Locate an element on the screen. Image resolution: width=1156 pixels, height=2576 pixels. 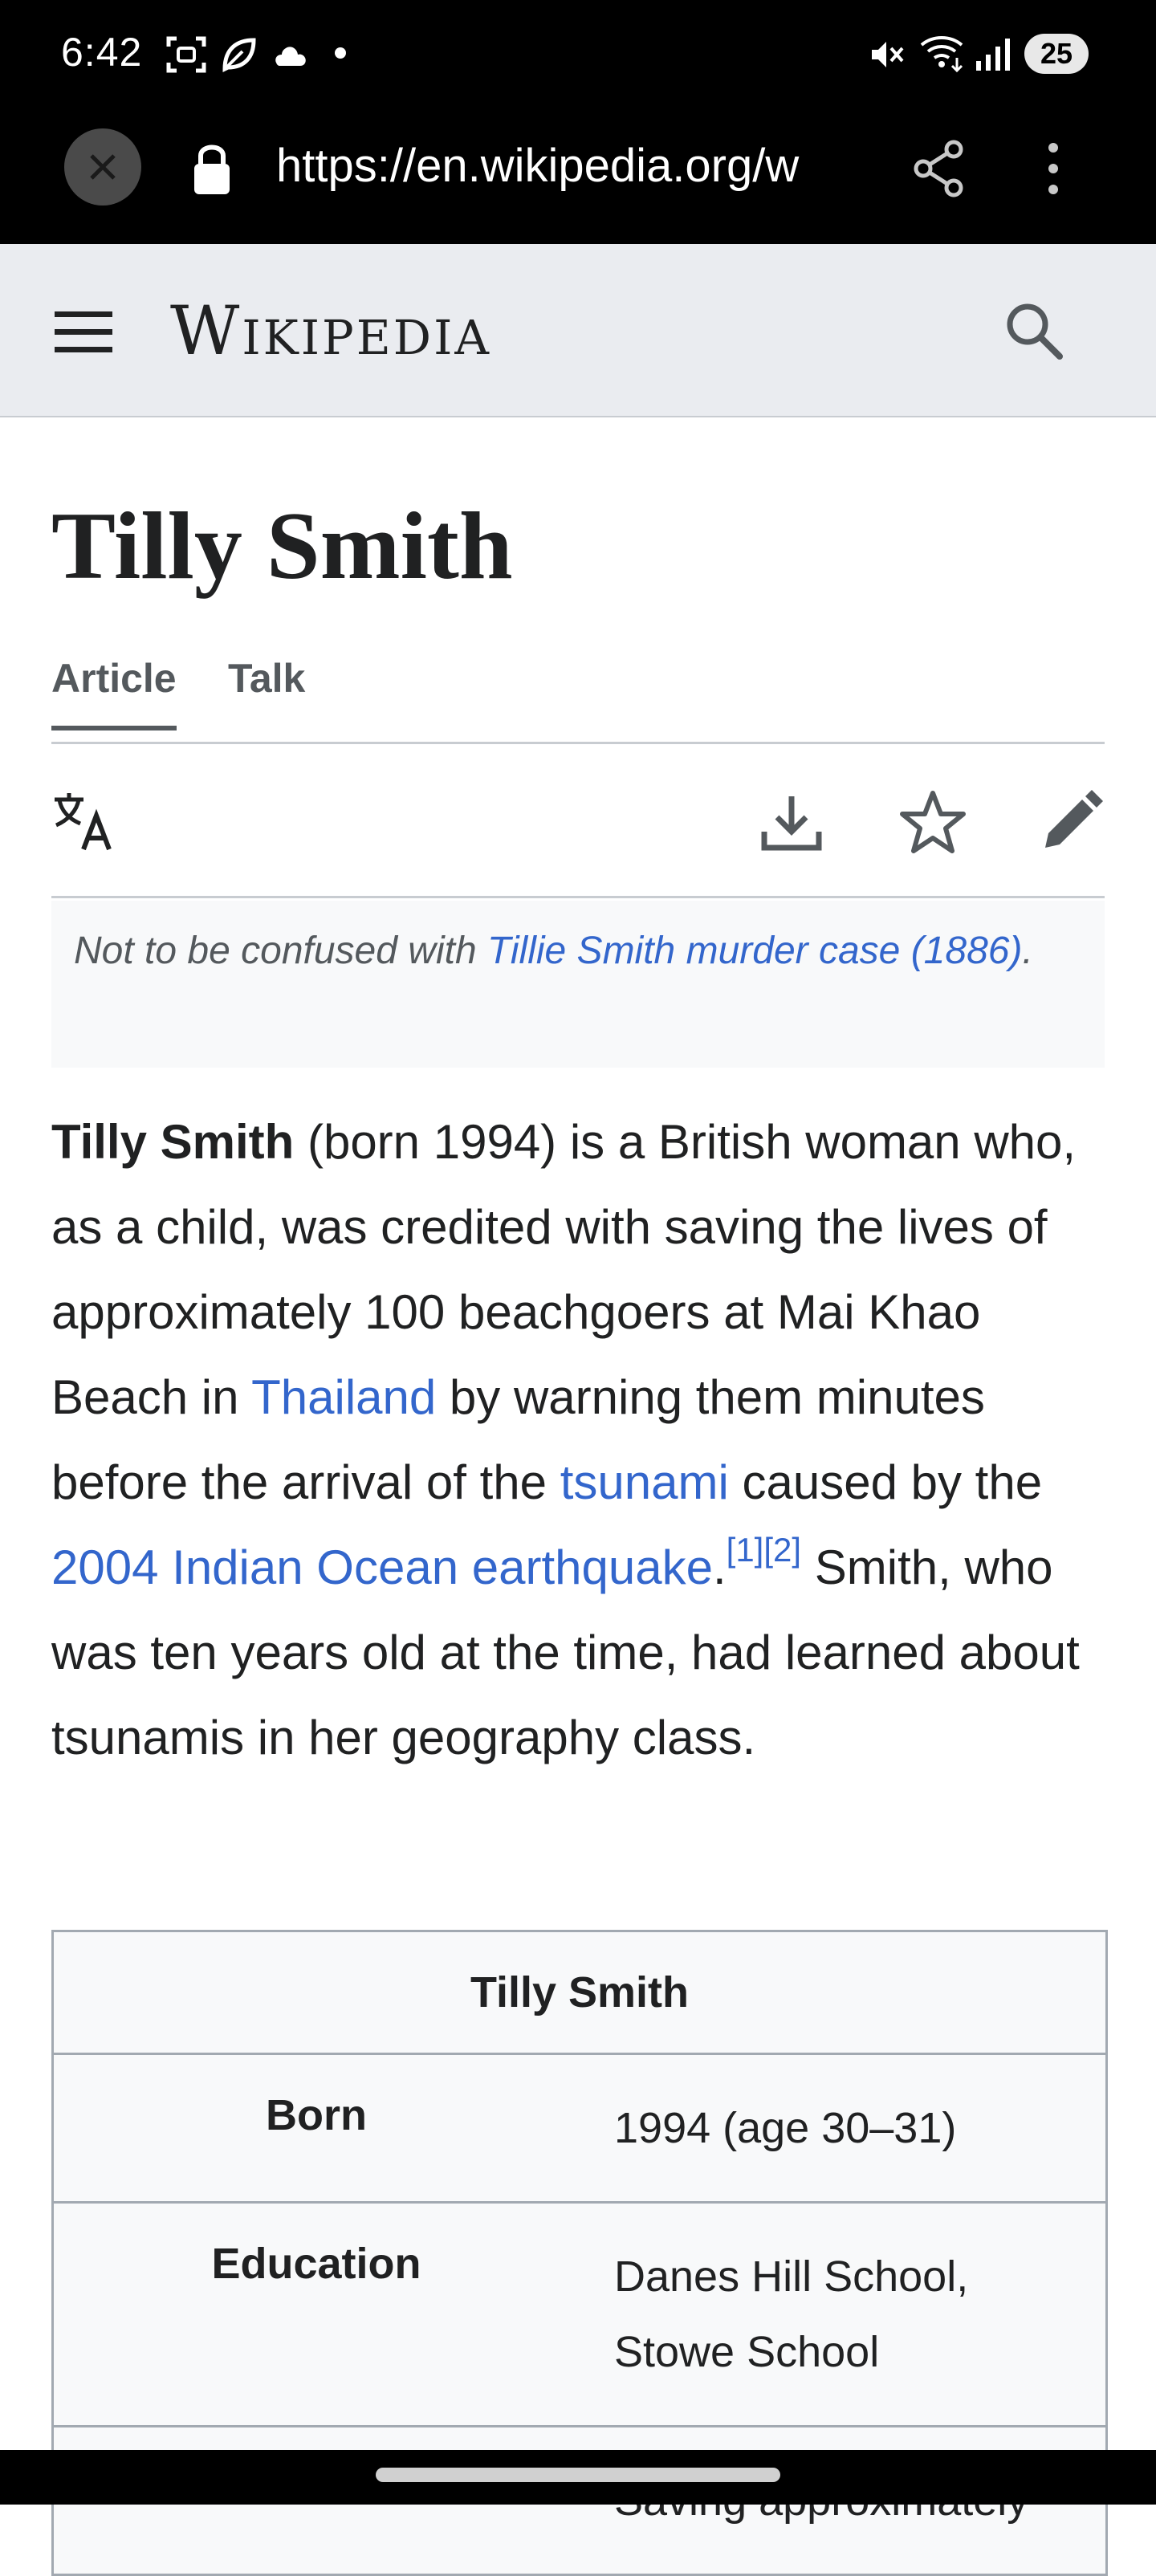
system-nav-bar is located at coordinates (578, 2477).